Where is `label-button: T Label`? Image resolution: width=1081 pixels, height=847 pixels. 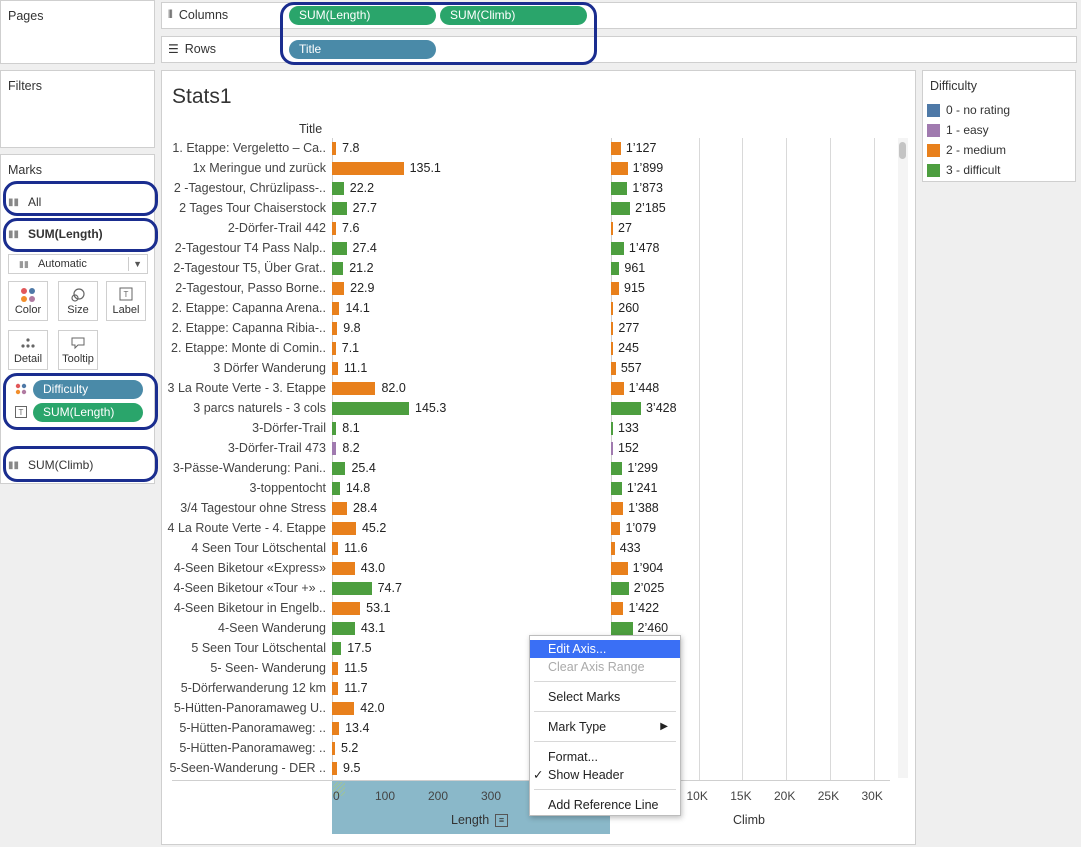
label-button: T Label is located at coordinates (126, 301).